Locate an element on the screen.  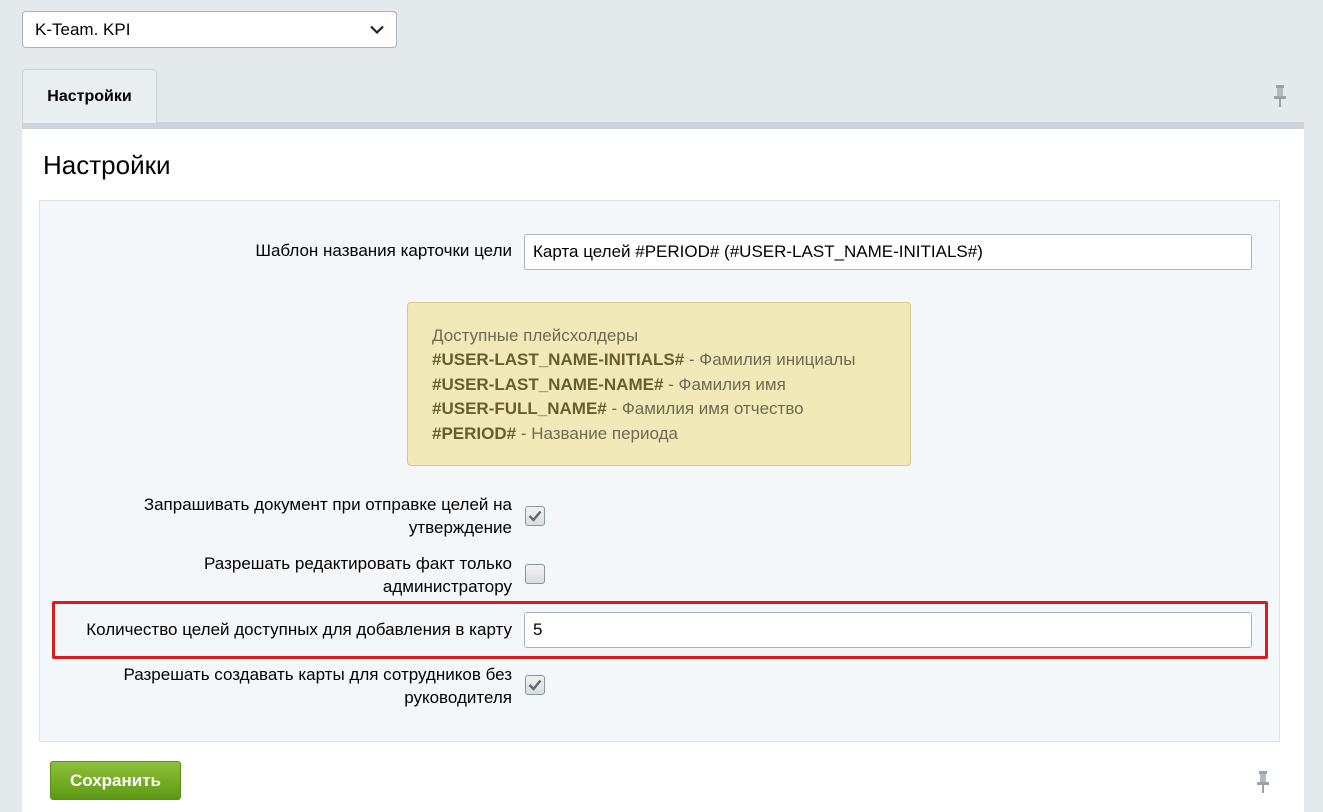
module-select: K-Team. KPI is located at coordinates (209, 29).